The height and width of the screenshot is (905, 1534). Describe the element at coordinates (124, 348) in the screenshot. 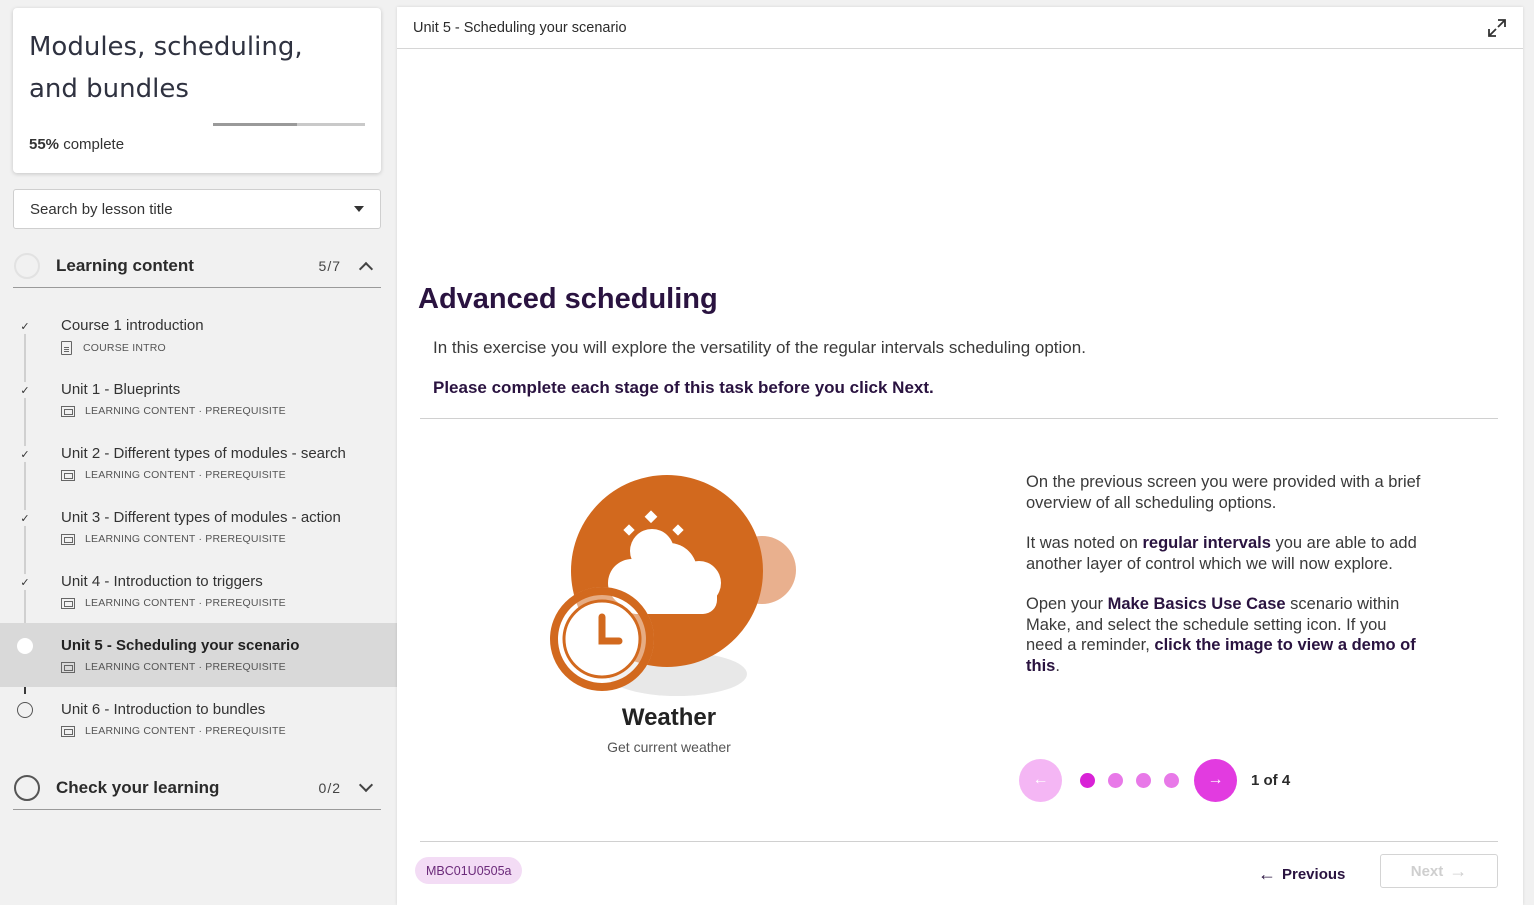

I see `lesson-meta-text: COURSE INTRO` at that location.